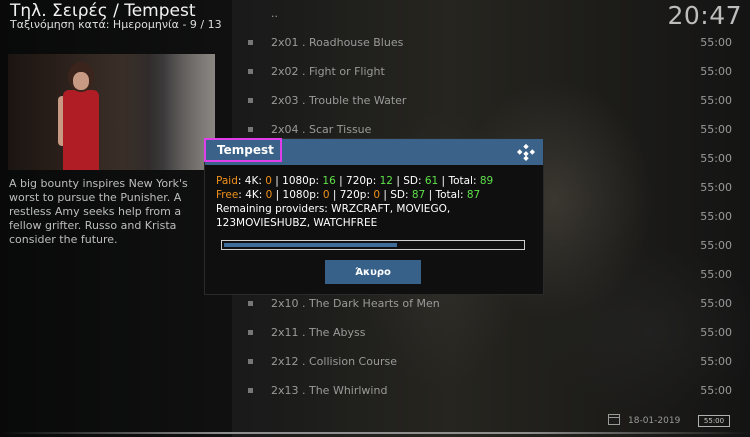 This screenshot has height=437, width=750. What do you see at coordinates (205, 24) in the screenshot?
I see `list-position: 9 / 13` at bounding box center [205, 24].